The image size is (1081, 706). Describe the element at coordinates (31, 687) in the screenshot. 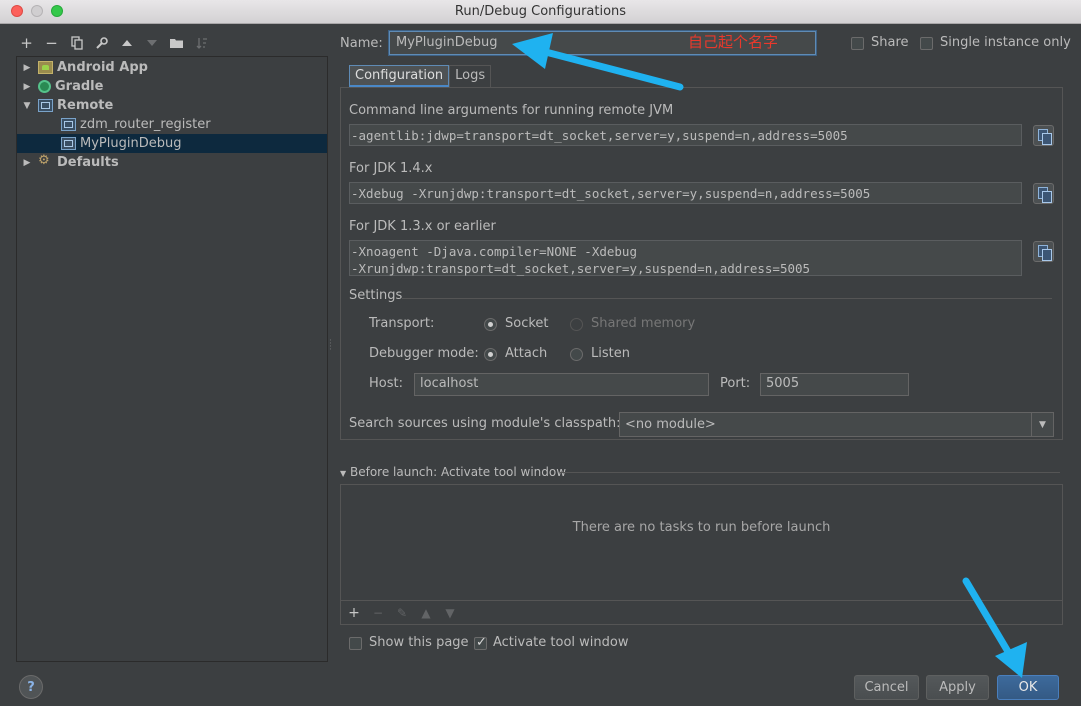

I see `help-button: ?` at that location.